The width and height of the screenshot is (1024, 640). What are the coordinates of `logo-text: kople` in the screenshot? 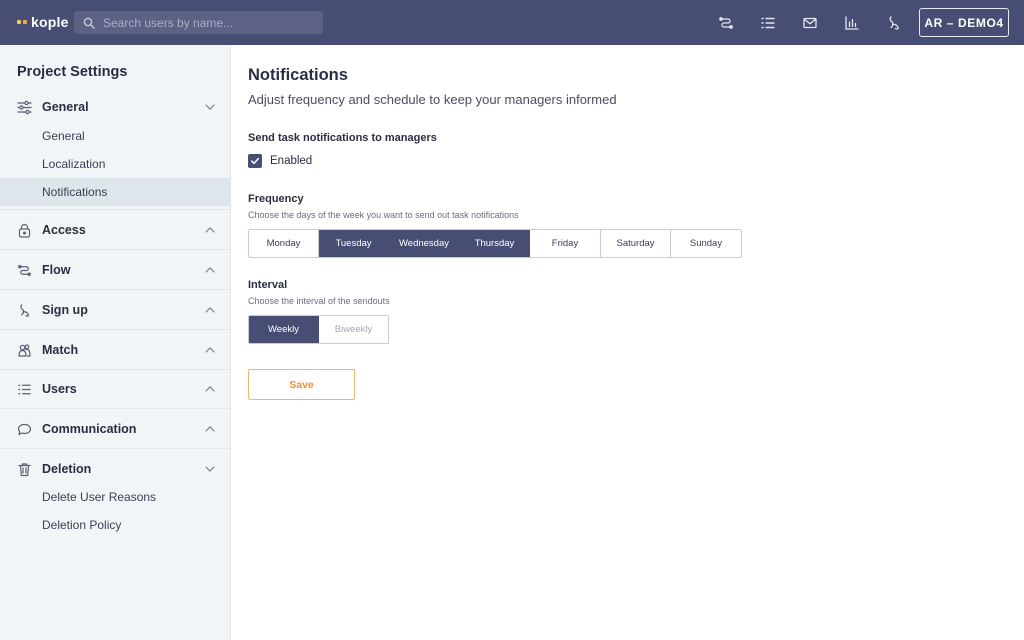 It's located at (50, 22).